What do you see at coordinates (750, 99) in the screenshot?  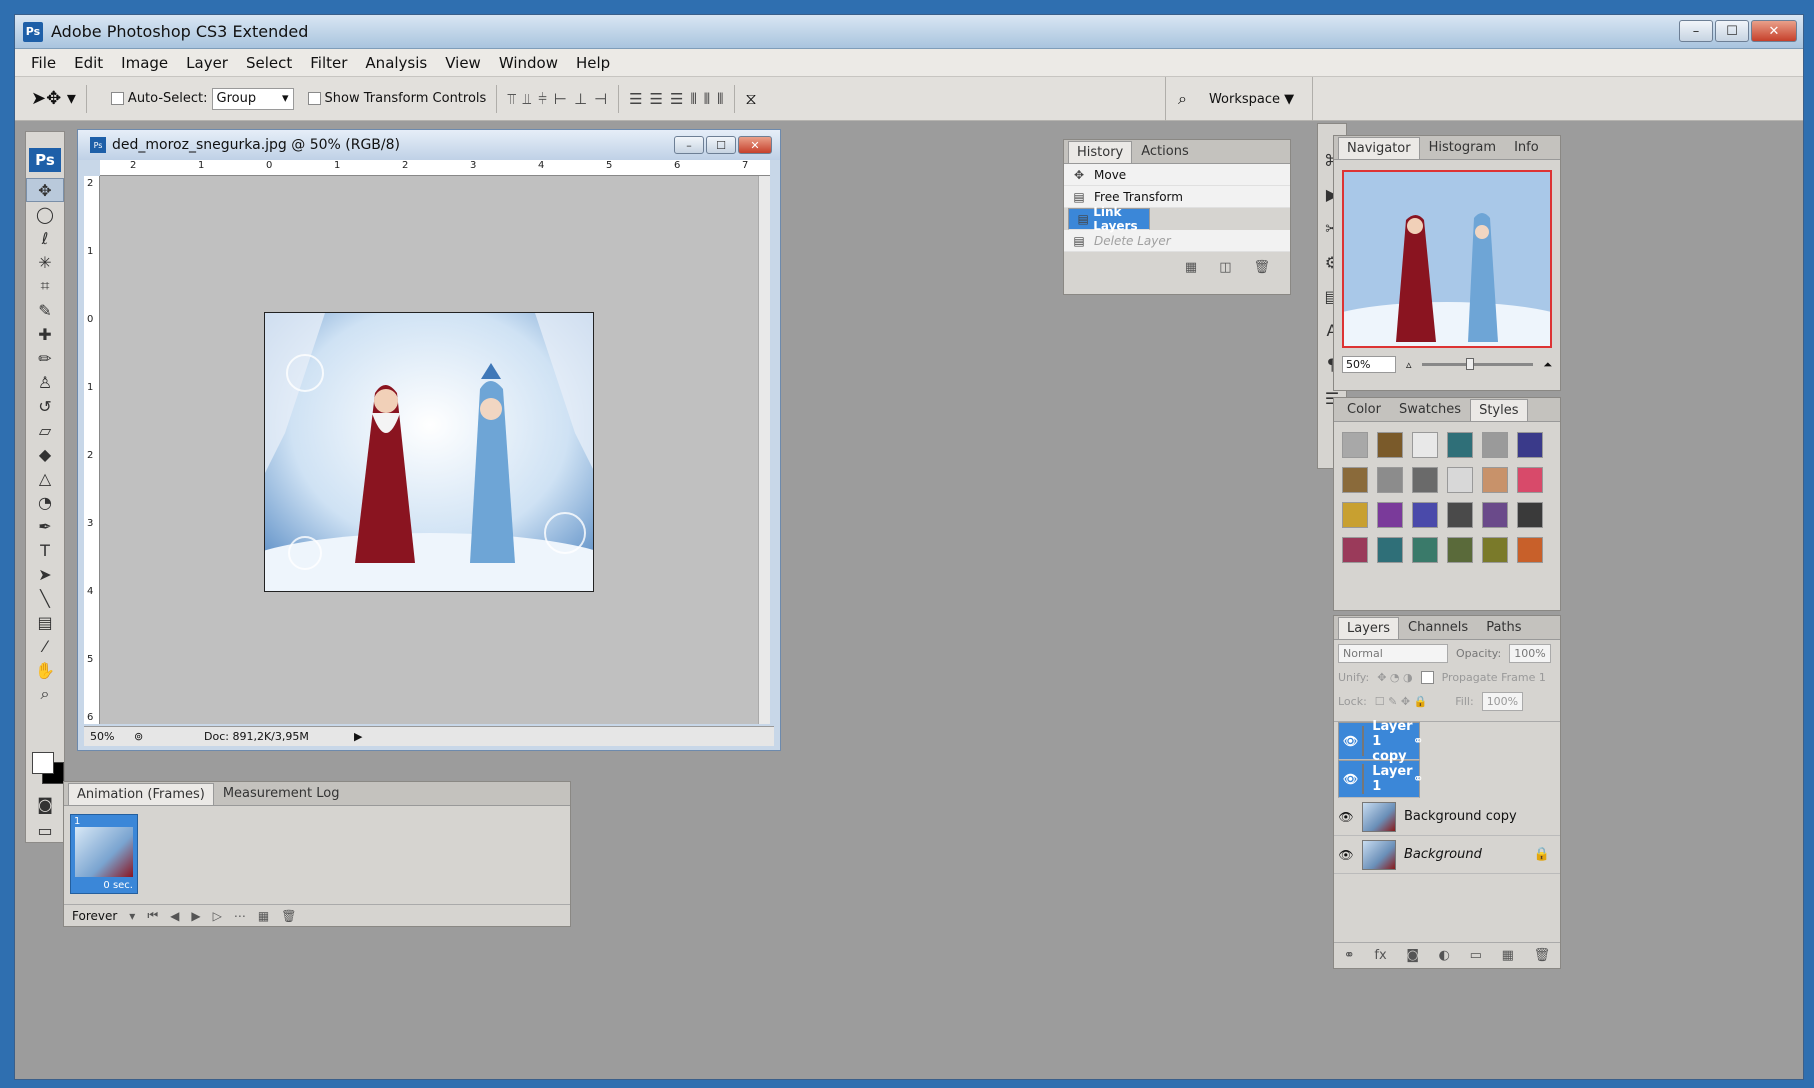 I see `auto-align-icon: ⧖` at bounding box center [750, 99].